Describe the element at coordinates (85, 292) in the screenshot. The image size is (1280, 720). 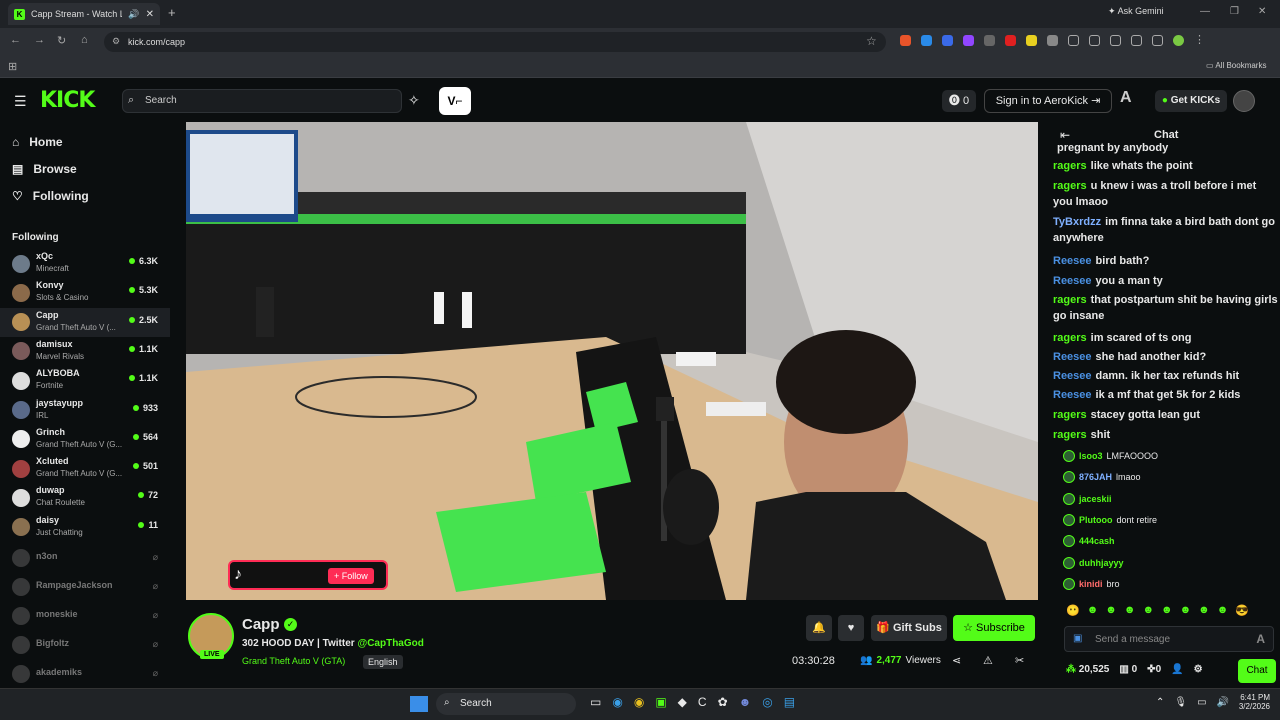
I see `followed-channel: Konvy Slots & Casino 5.3K` at that location.